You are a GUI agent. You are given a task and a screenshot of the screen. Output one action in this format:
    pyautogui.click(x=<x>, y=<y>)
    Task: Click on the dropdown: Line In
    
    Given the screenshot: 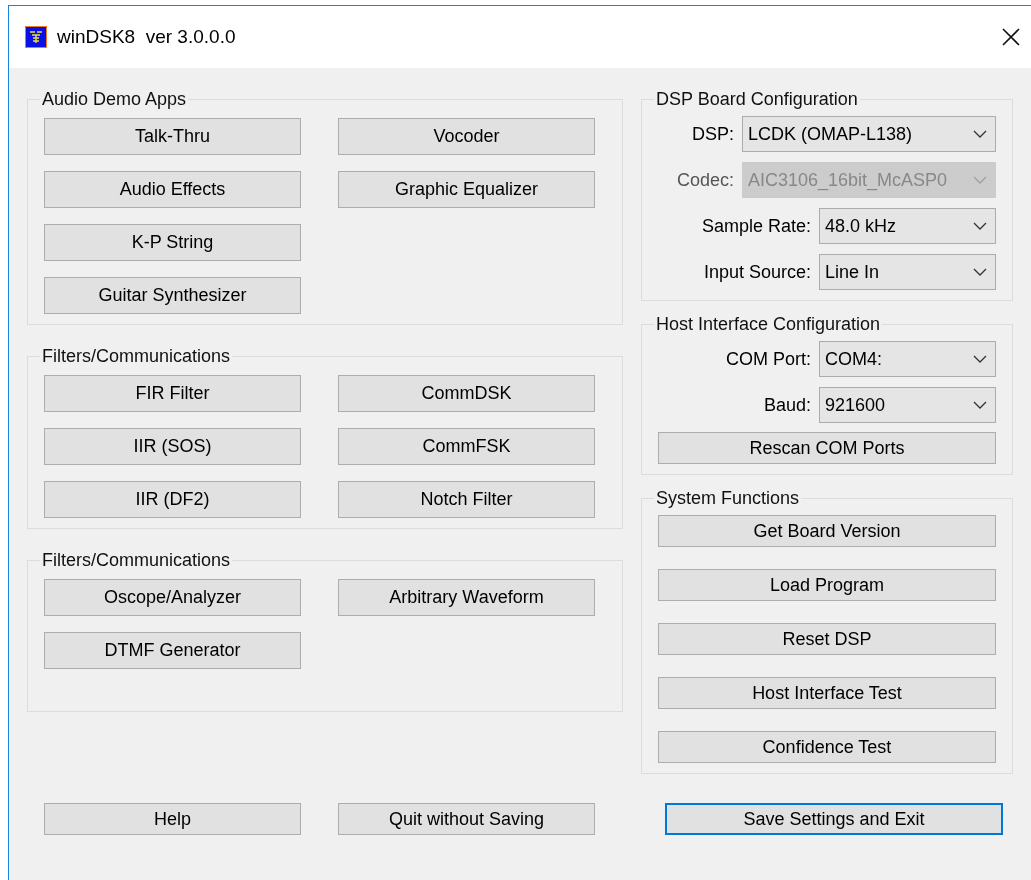 What is the action you would take?
    pyautogui.click(x=907, y=272)
    